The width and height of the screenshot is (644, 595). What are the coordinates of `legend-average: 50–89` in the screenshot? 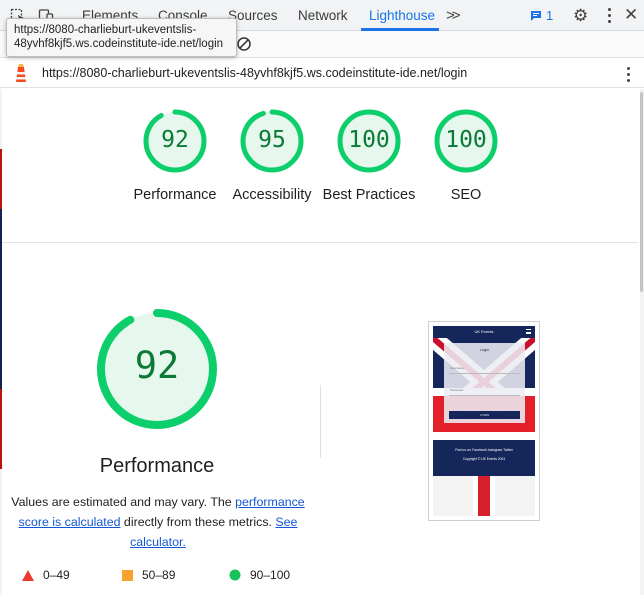 It's located at (148, 575).